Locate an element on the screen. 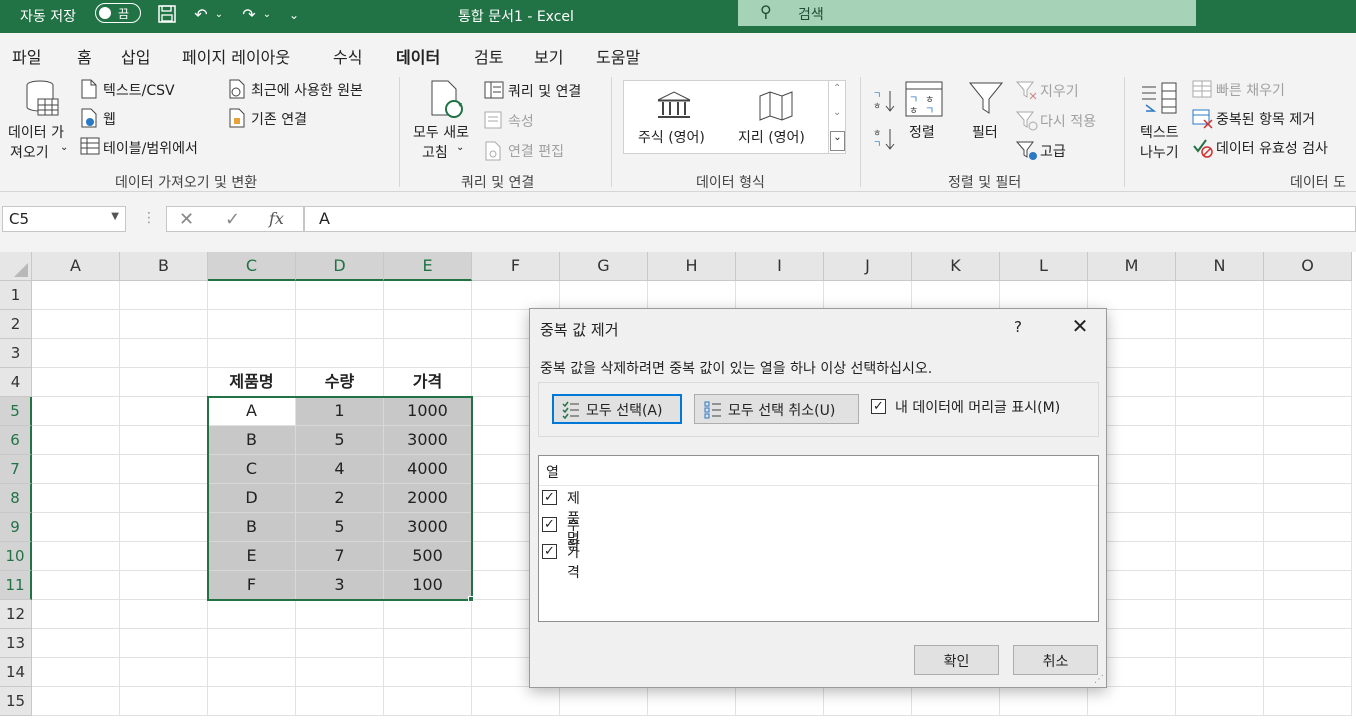 This screenshot has height=720, width=1356. row-header: 5 is located at coordinates (16, 411).